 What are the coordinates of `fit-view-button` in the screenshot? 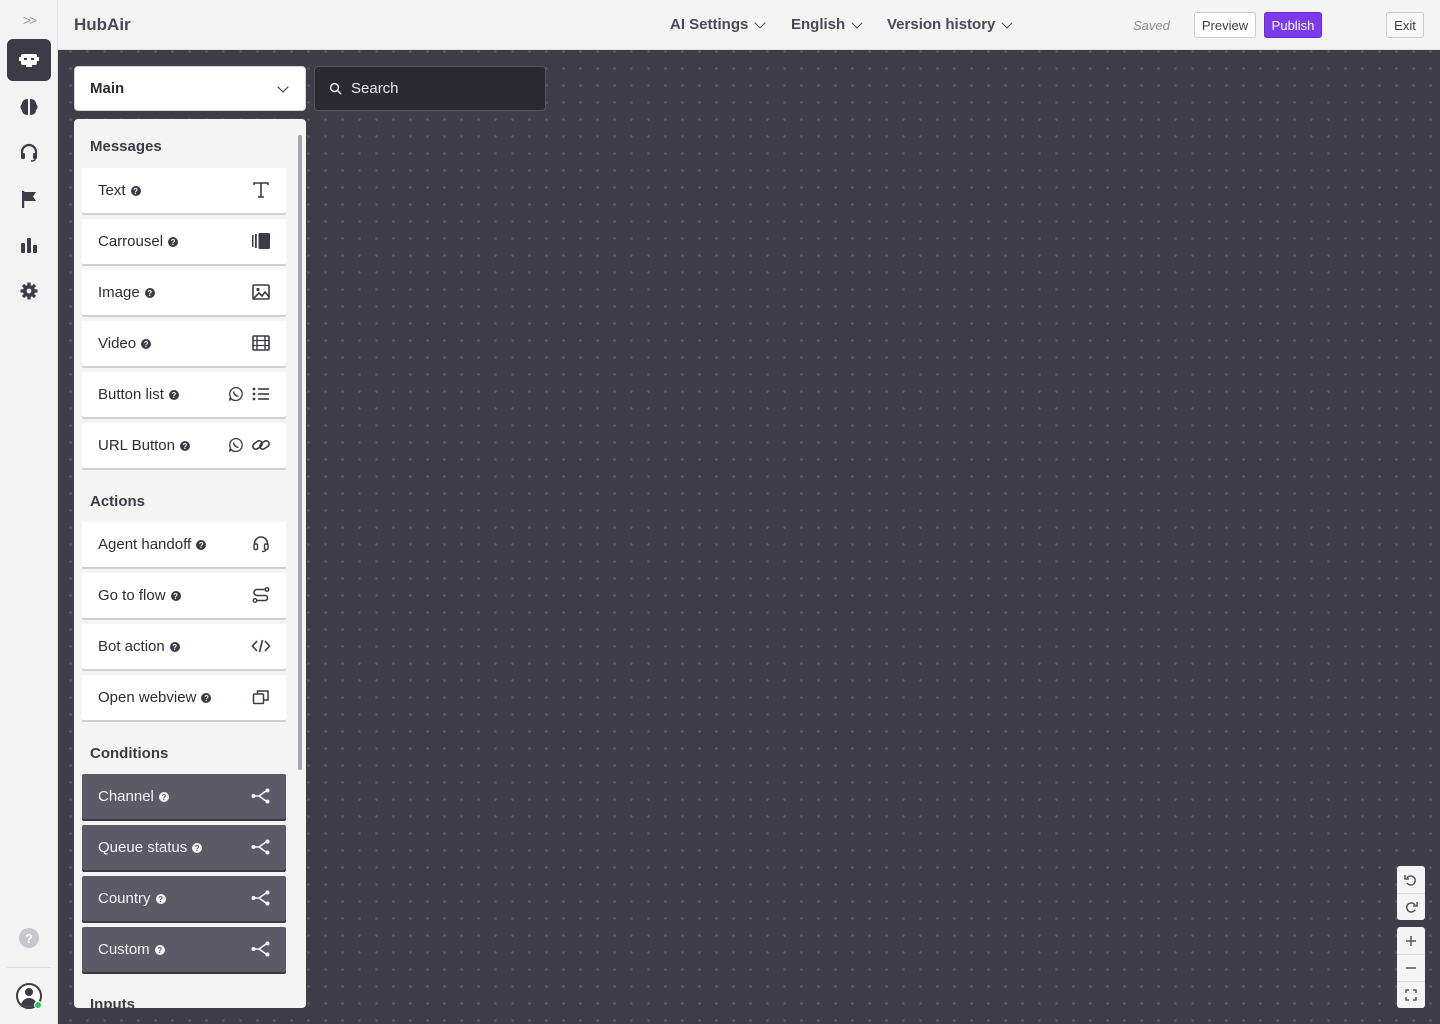 It's located at (1411, 994).